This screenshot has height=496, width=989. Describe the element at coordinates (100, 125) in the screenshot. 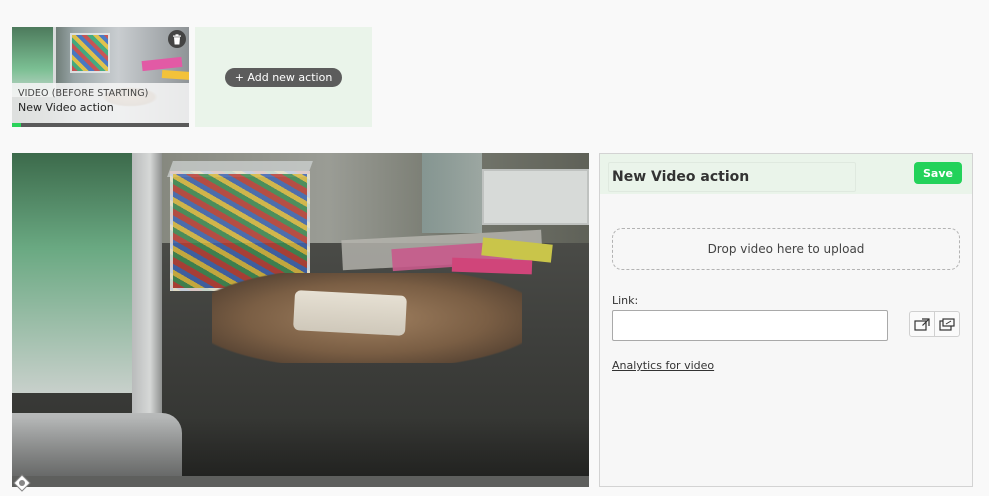

I see `action-progress-bar` at that location.